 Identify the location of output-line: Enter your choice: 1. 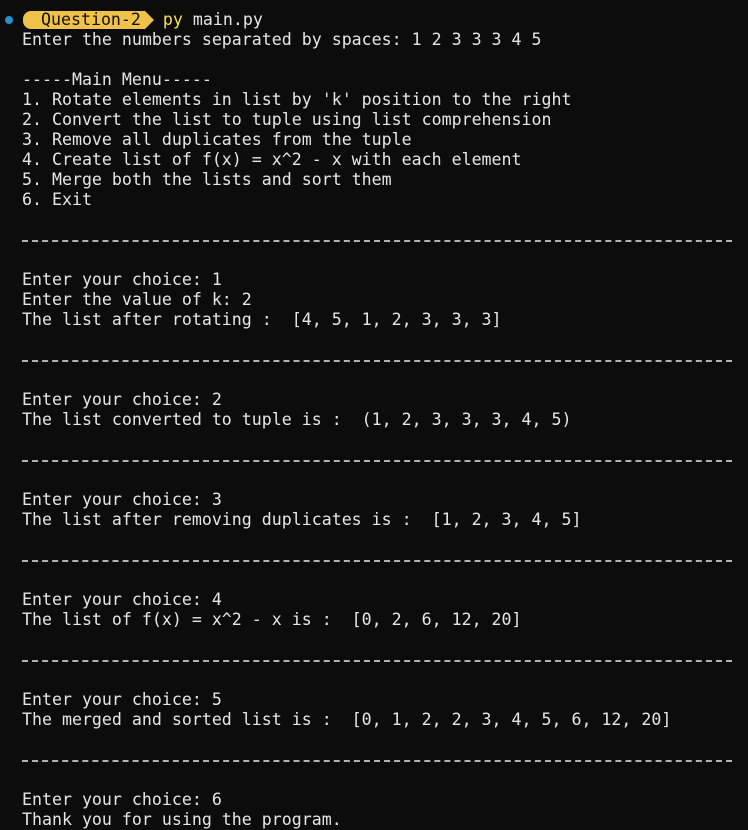
(122, 279).